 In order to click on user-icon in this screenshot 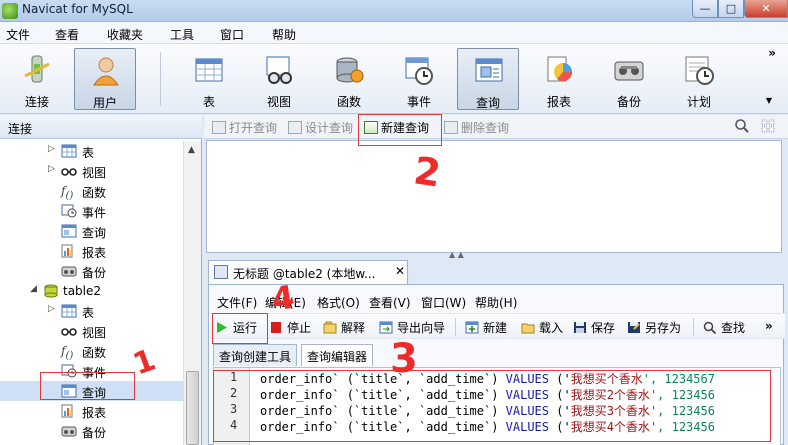, I will do `click(106, 71)`.